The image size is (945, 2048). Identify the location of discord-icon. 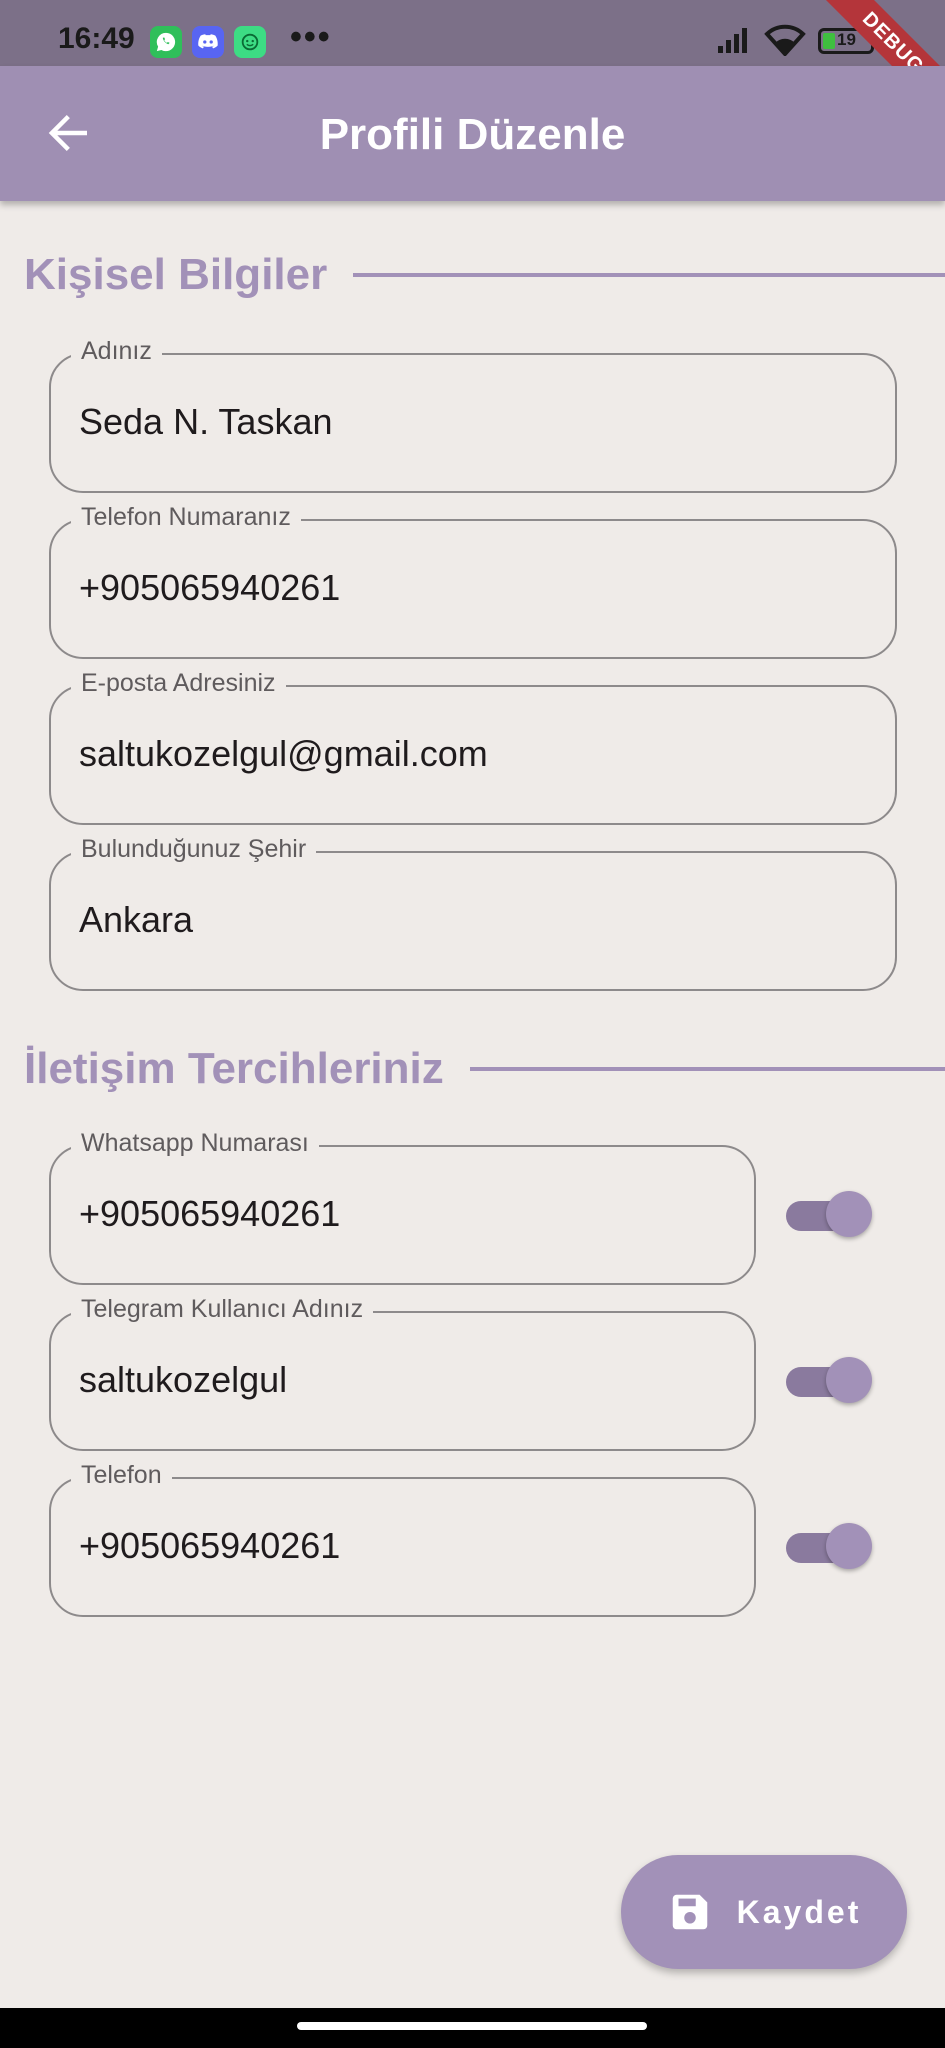
(208, 42).